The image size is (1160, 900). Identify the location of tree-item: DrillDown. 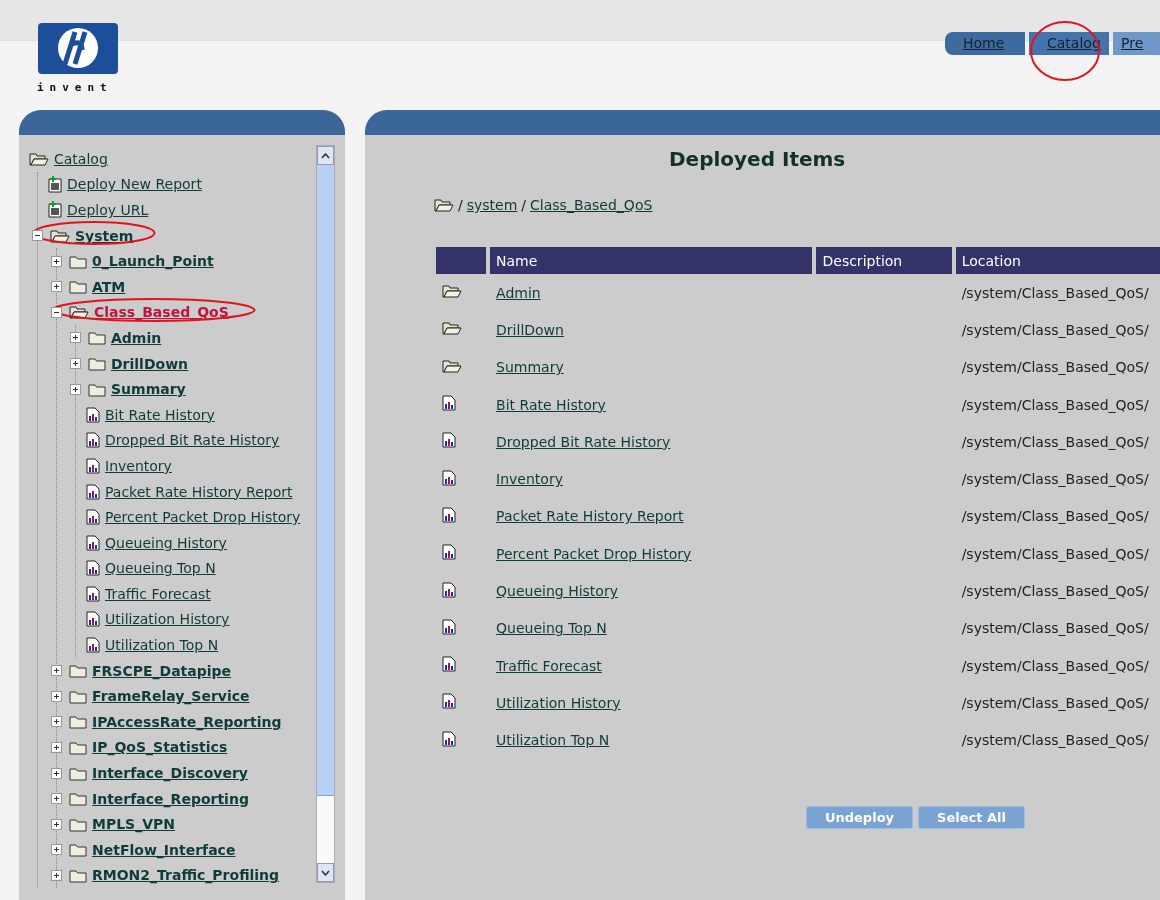
(148, 363).